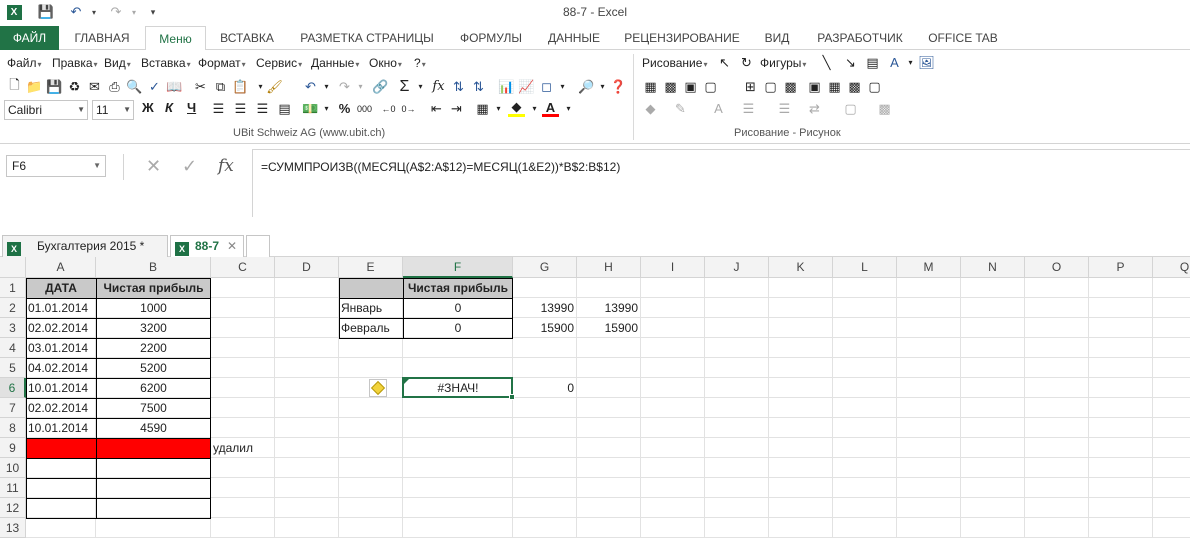 This screenshot has height=546, width=1190. Describe the element at coordinates (784, 108) in the screenshot. I see `dash-style-icon: ☰` at that location.